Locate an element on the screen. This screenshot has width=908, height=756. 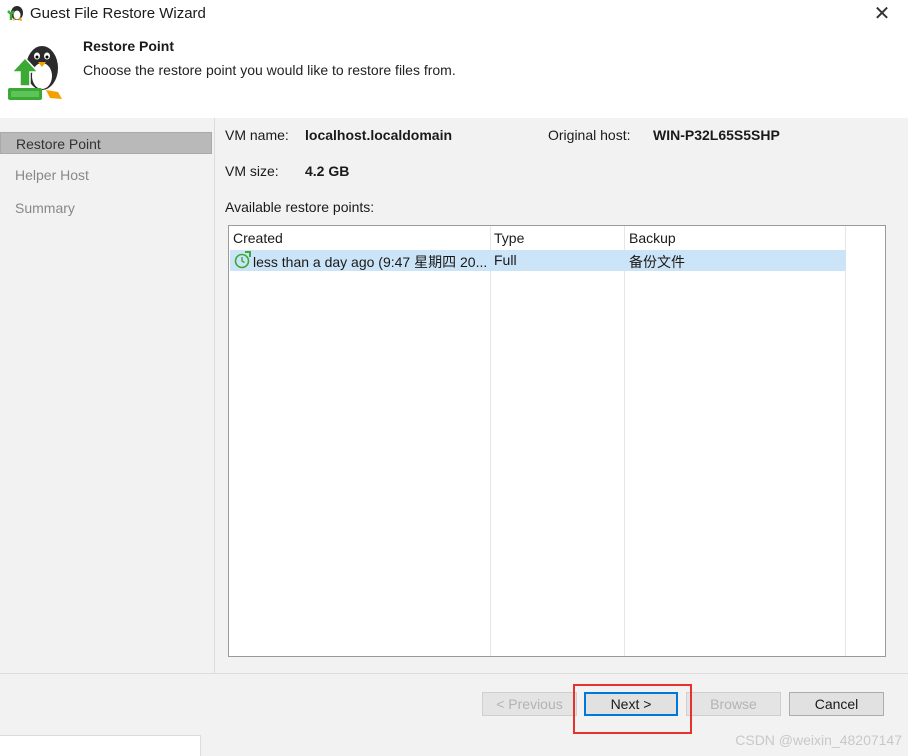
window-title: Guest File Restore Wizard is located at coordinates (118, 13).